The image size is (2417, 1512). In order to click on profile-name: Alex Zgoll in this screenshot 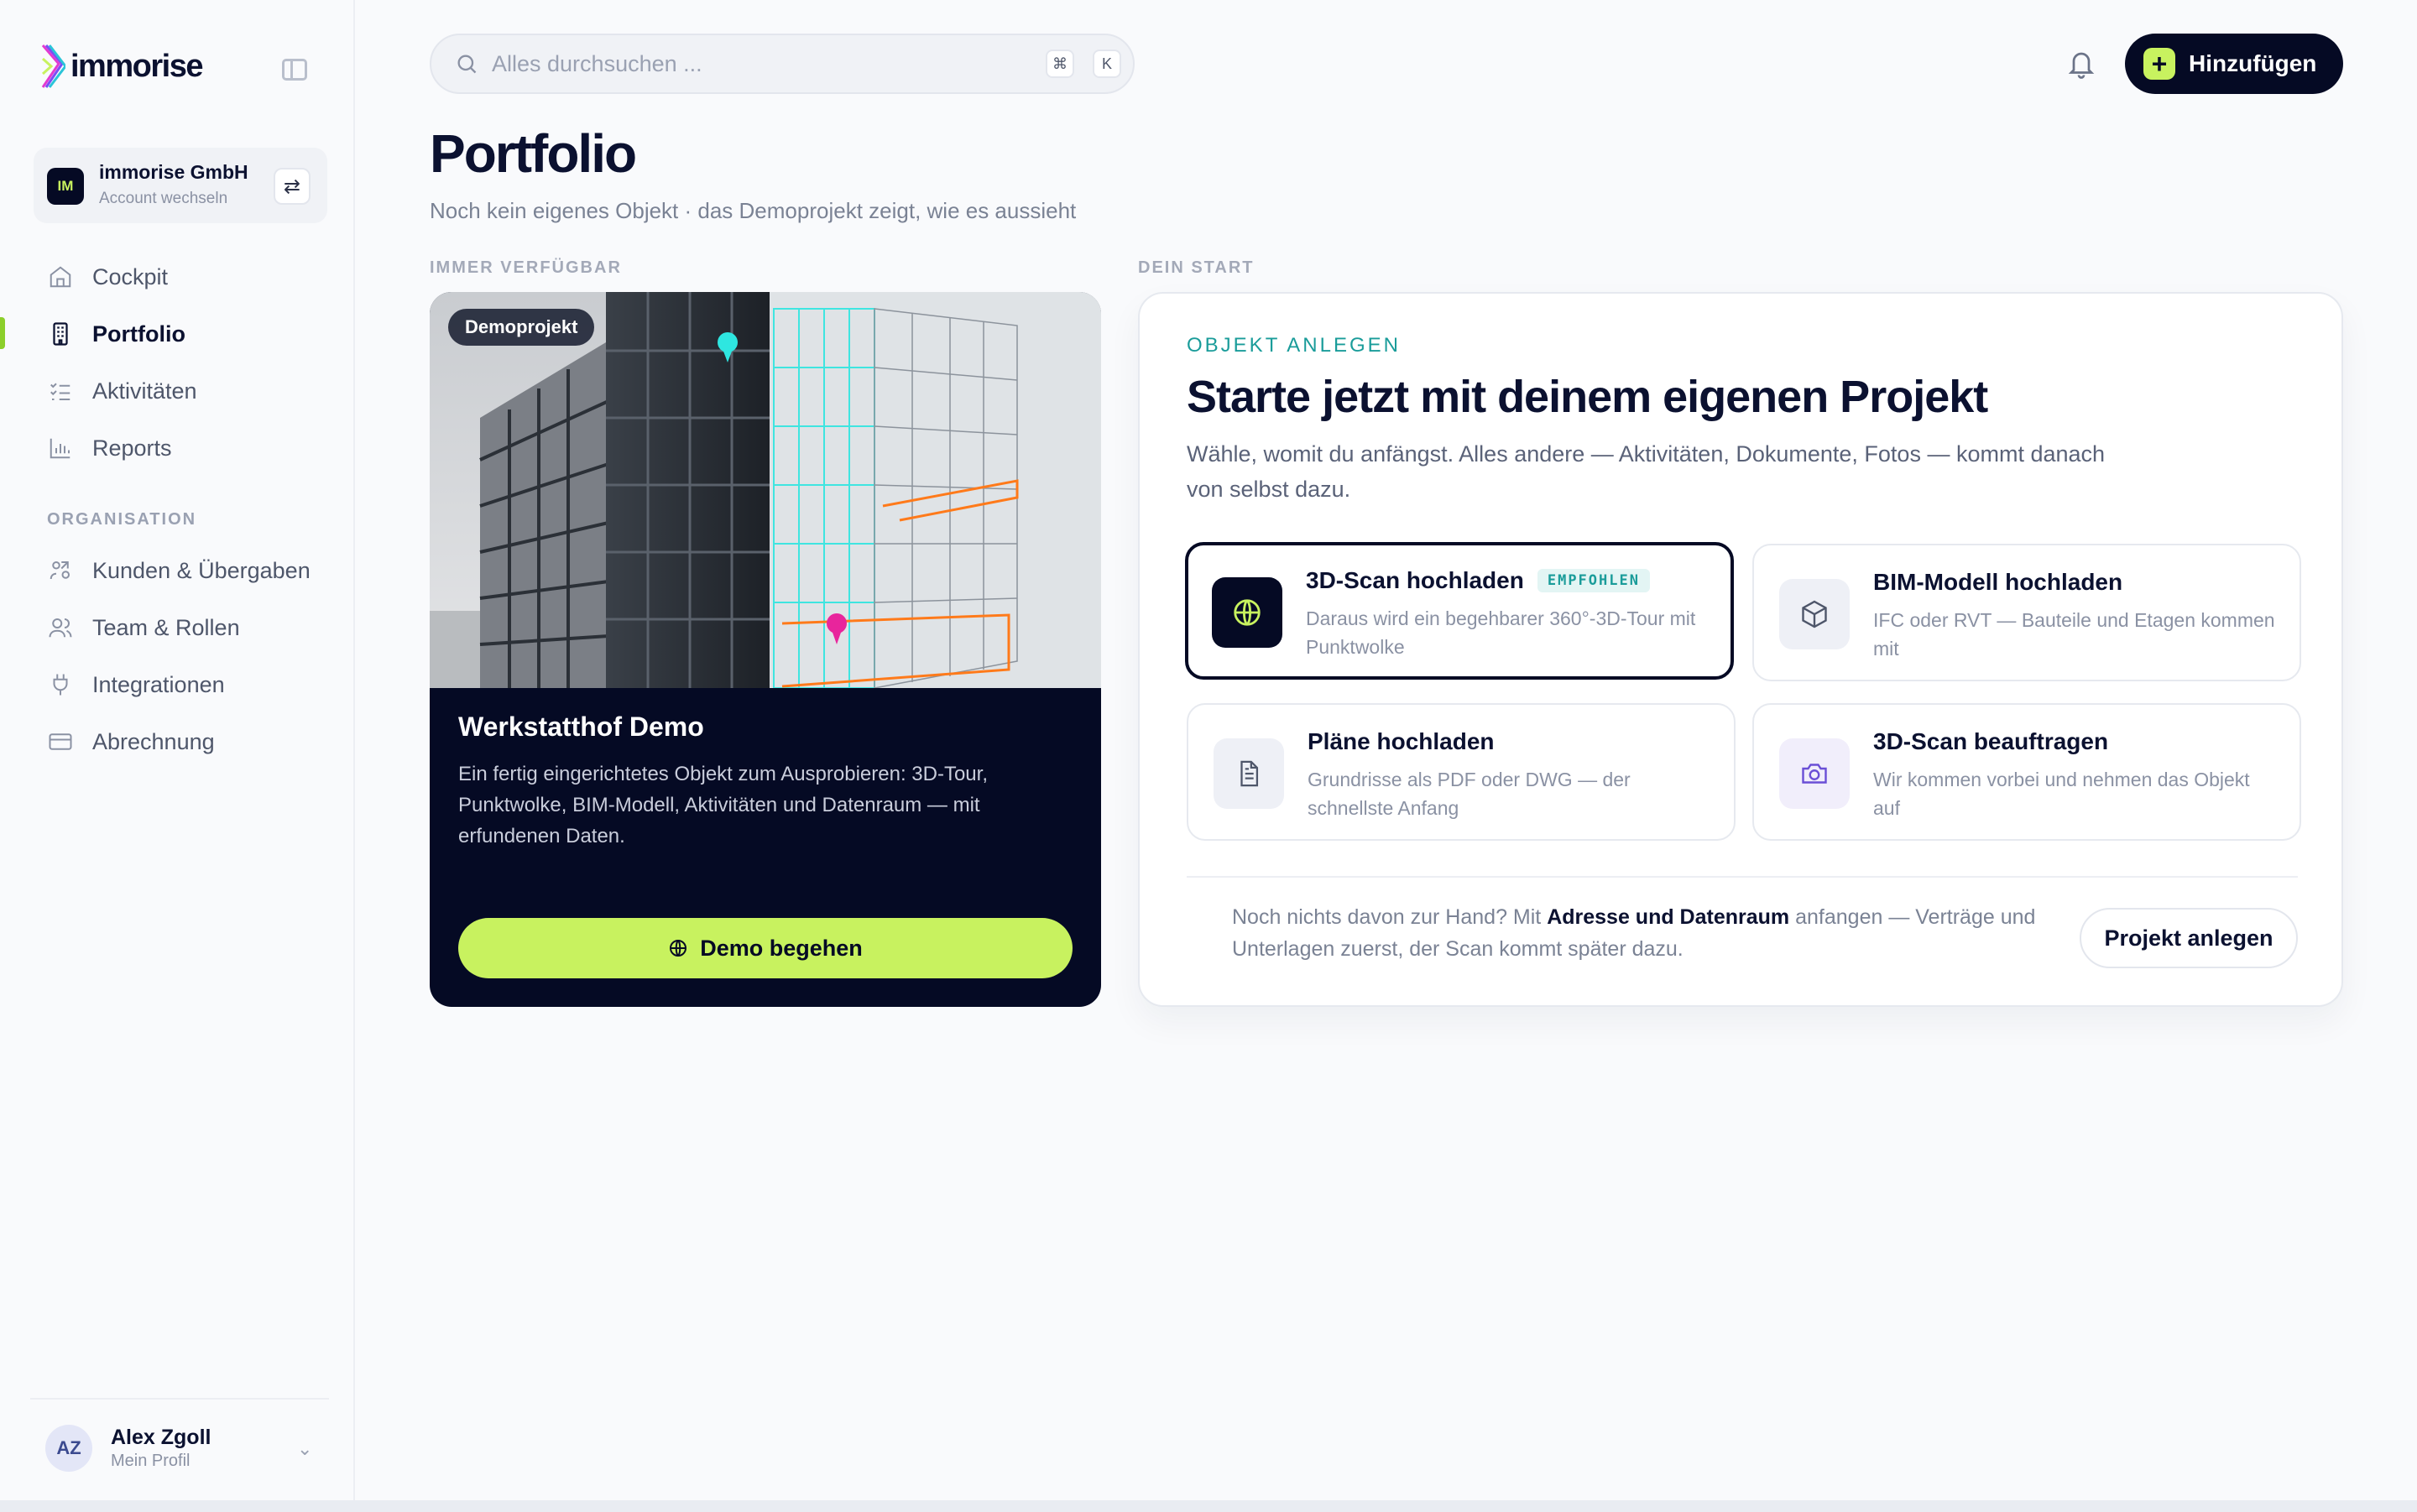, I will do `click(161, 1438)`.